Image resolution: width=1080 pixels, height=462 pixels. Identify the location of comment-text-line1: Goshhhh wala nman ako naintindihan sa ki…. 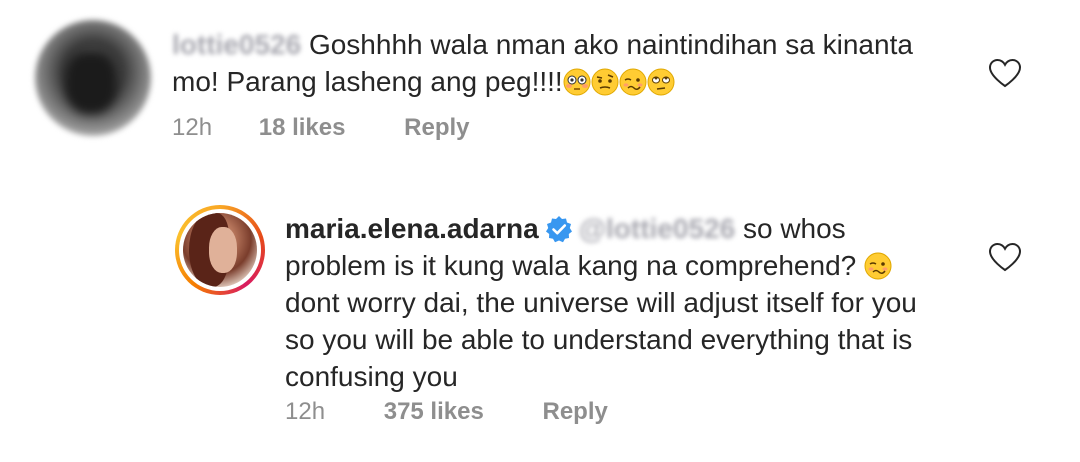
(610, 44).